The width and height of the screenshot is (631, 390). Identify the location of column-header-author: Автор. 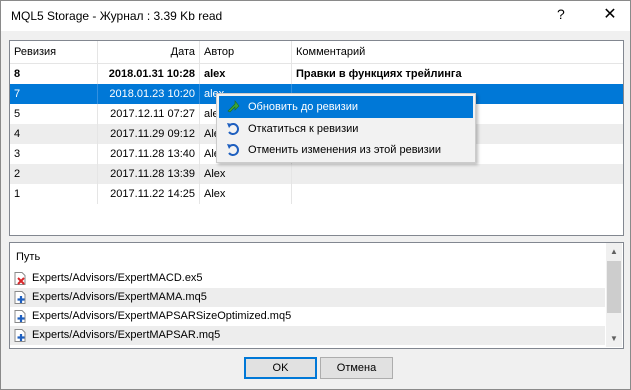
(246, 52).